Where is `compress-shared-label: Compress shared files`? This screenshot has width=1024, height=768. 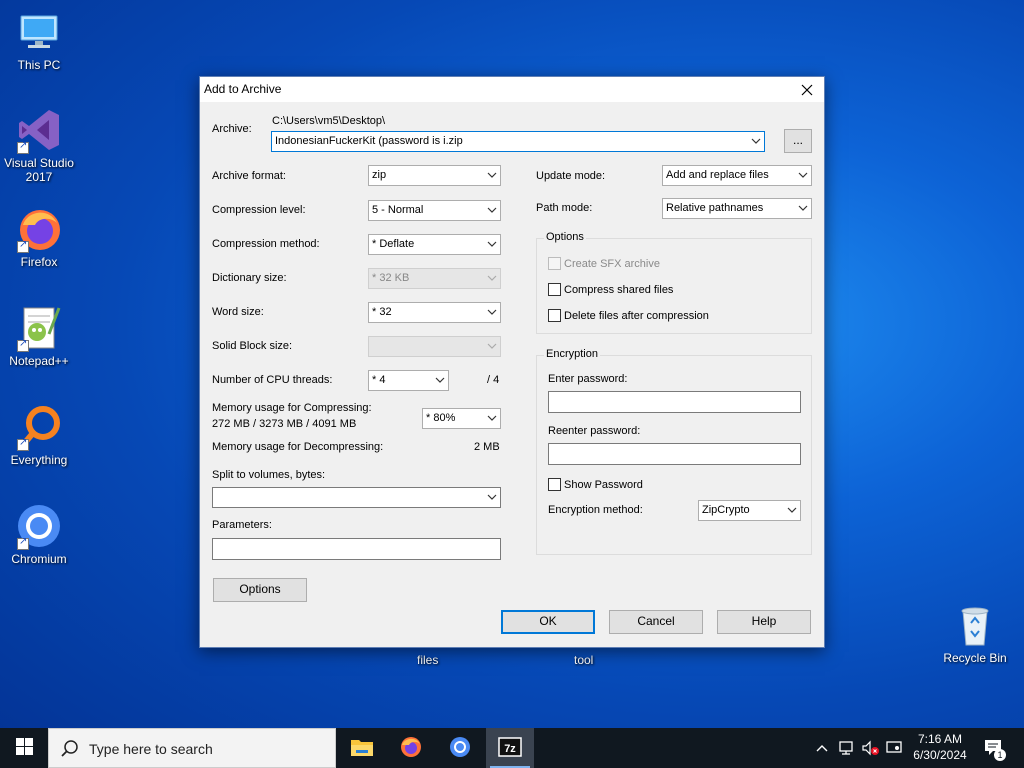
compress-shared-label: Compress shared files is located at coordinates (619, 289).